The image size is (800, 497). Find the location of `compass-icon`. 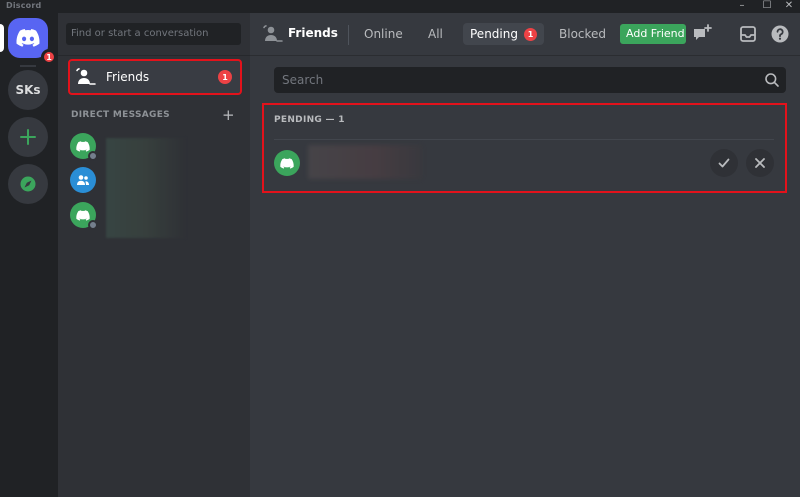

compass-icon is located at coordinates (28, 184).